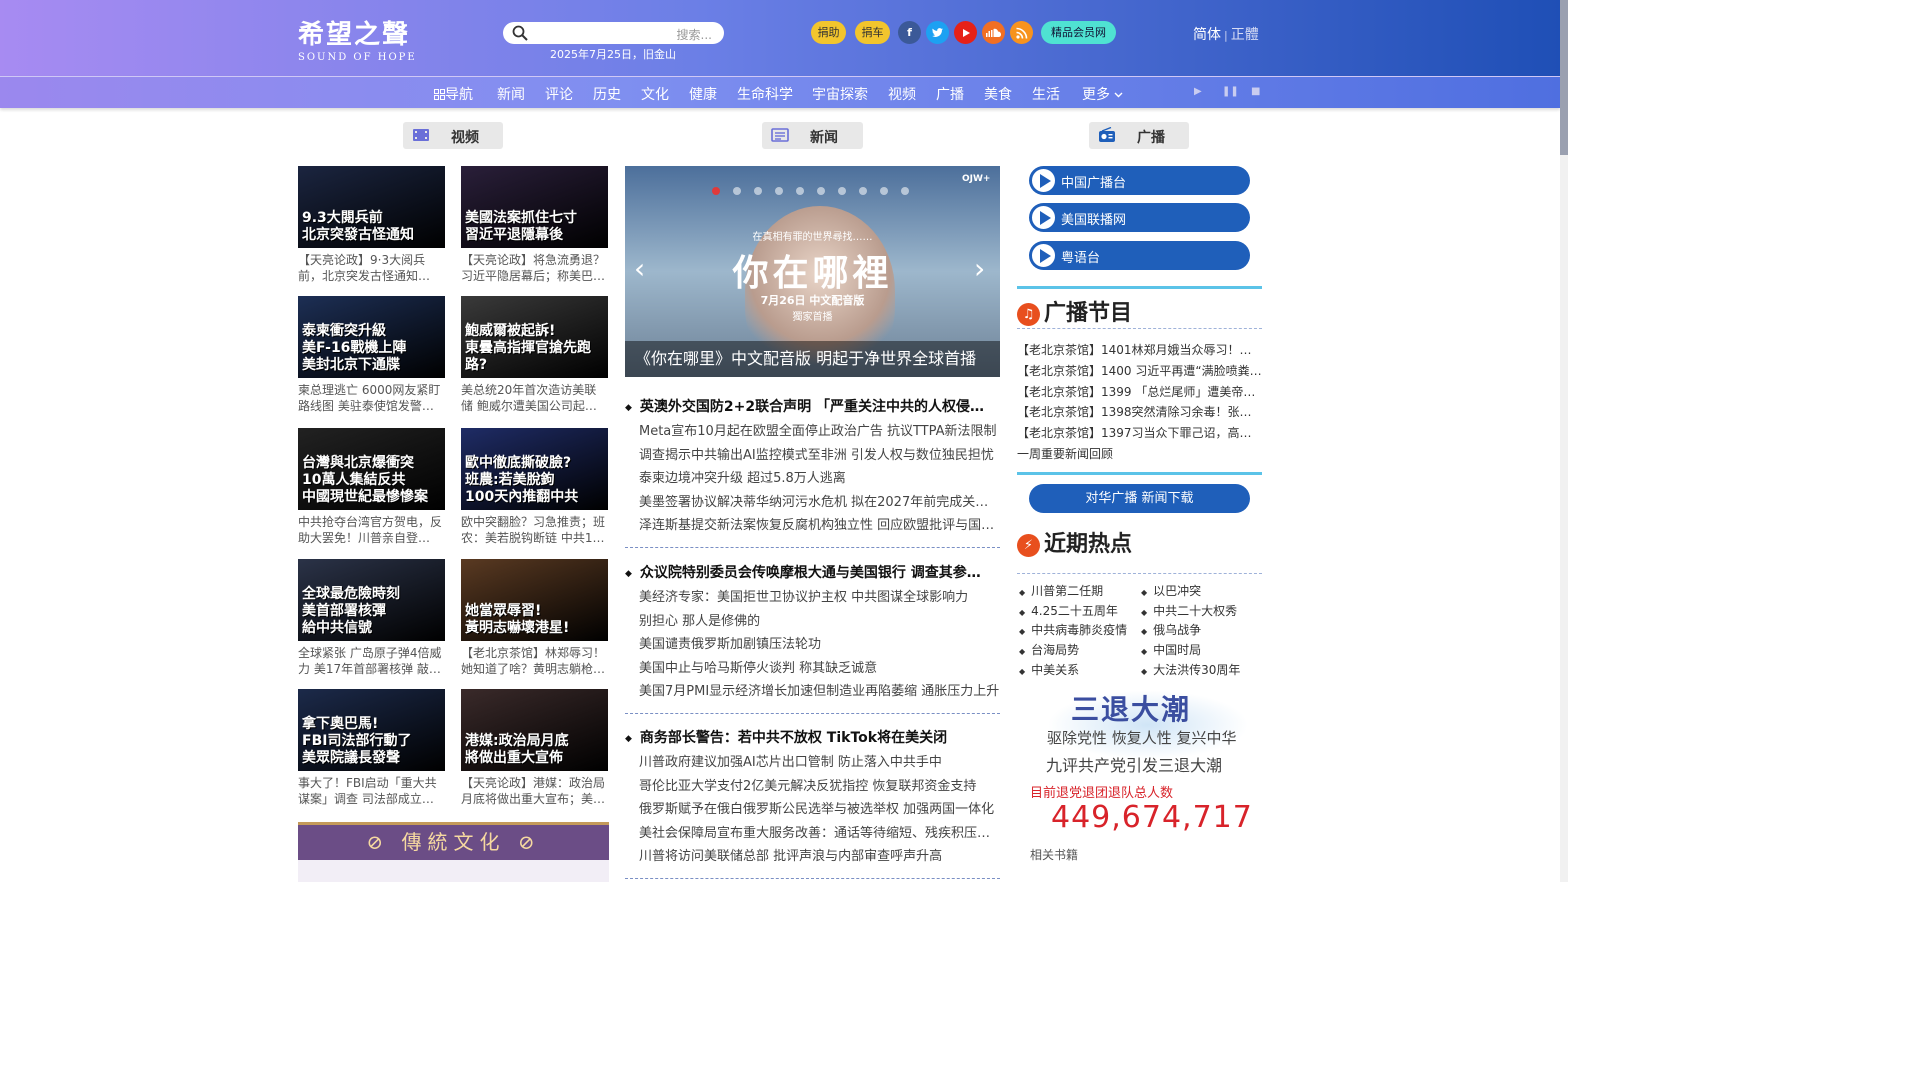 The height and width of the screenshot is (1080, 1920). I want to click on nav-item-video: 视频, so click(902, 94).